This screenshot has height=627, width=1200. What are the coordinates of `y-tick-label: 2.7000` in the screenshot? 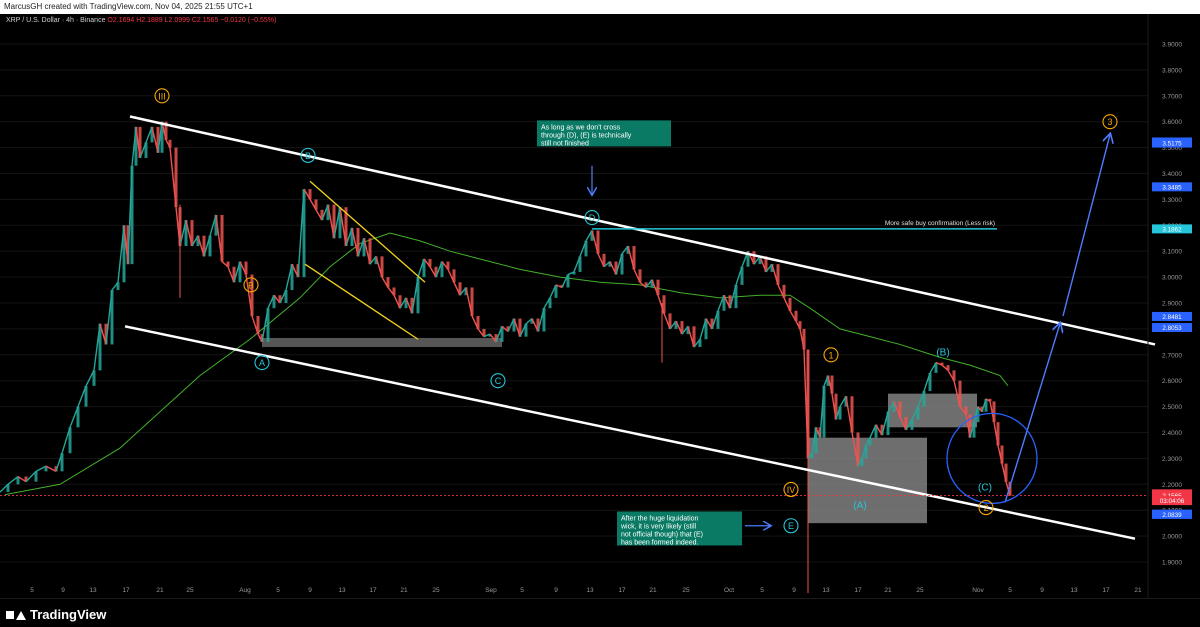 It's located at (1172, 355).